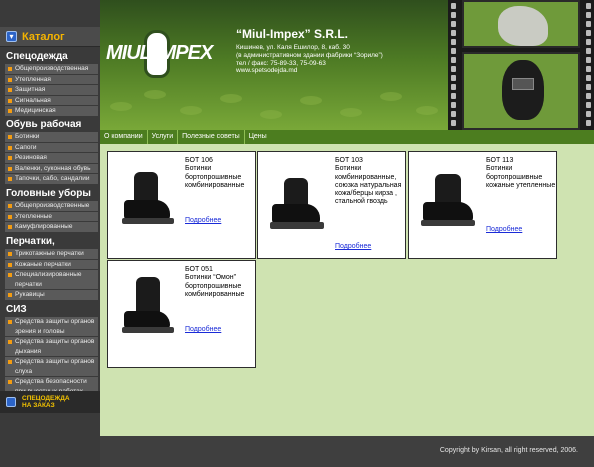 This screenshot has width=594, height=467. What do you see at coordinates (50, 248) in the screenshot?
I see `sidebar-section-title: Перчатки, Рукавицы` at bounding box center [50, 248].